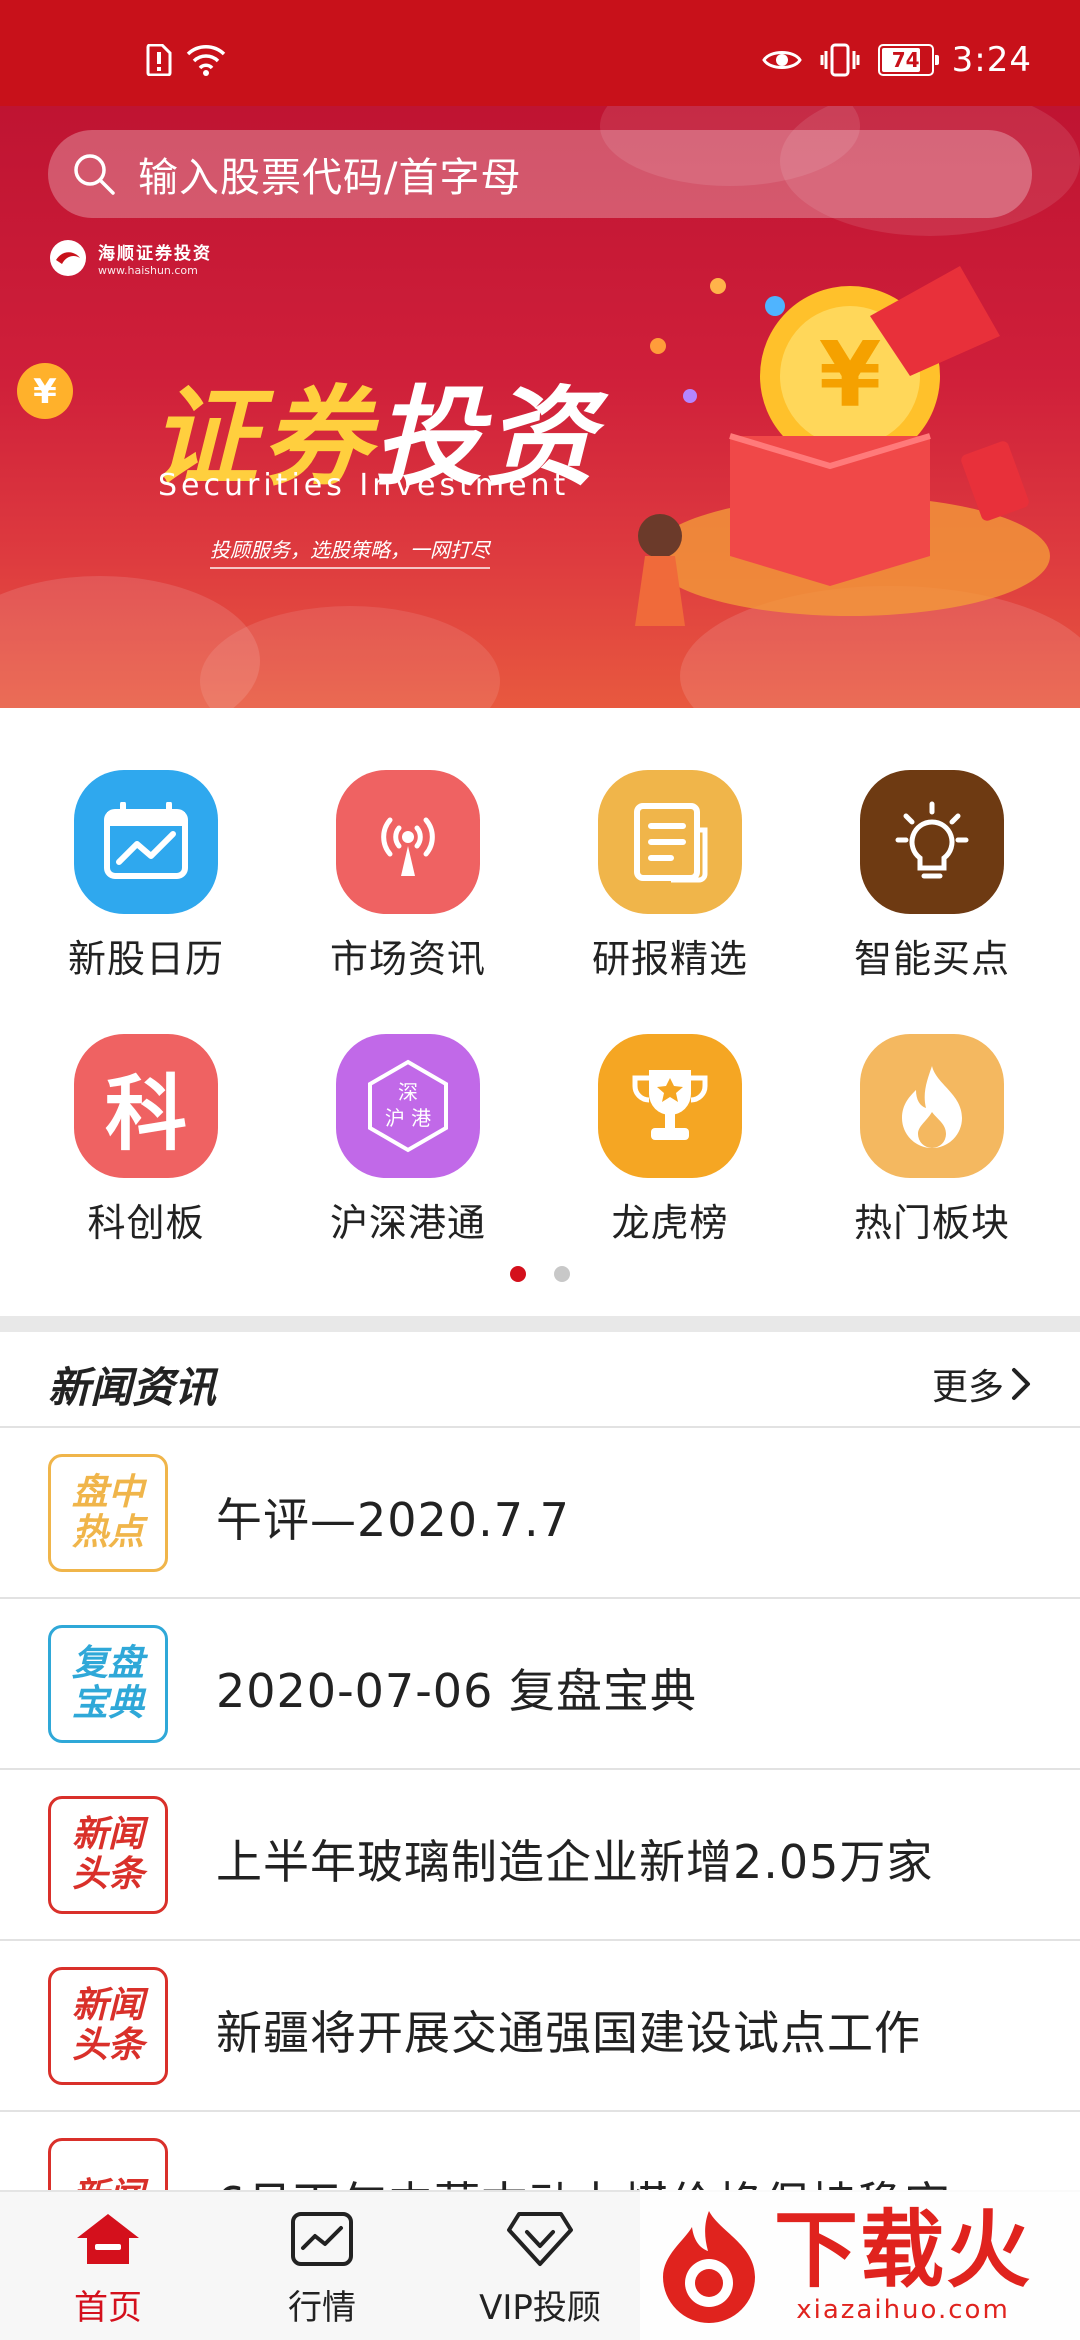  What do you see at coordinates (709, 2267) in the screenshot?
I see `watermark-logo-icon` at bounding box center [709, 2267].